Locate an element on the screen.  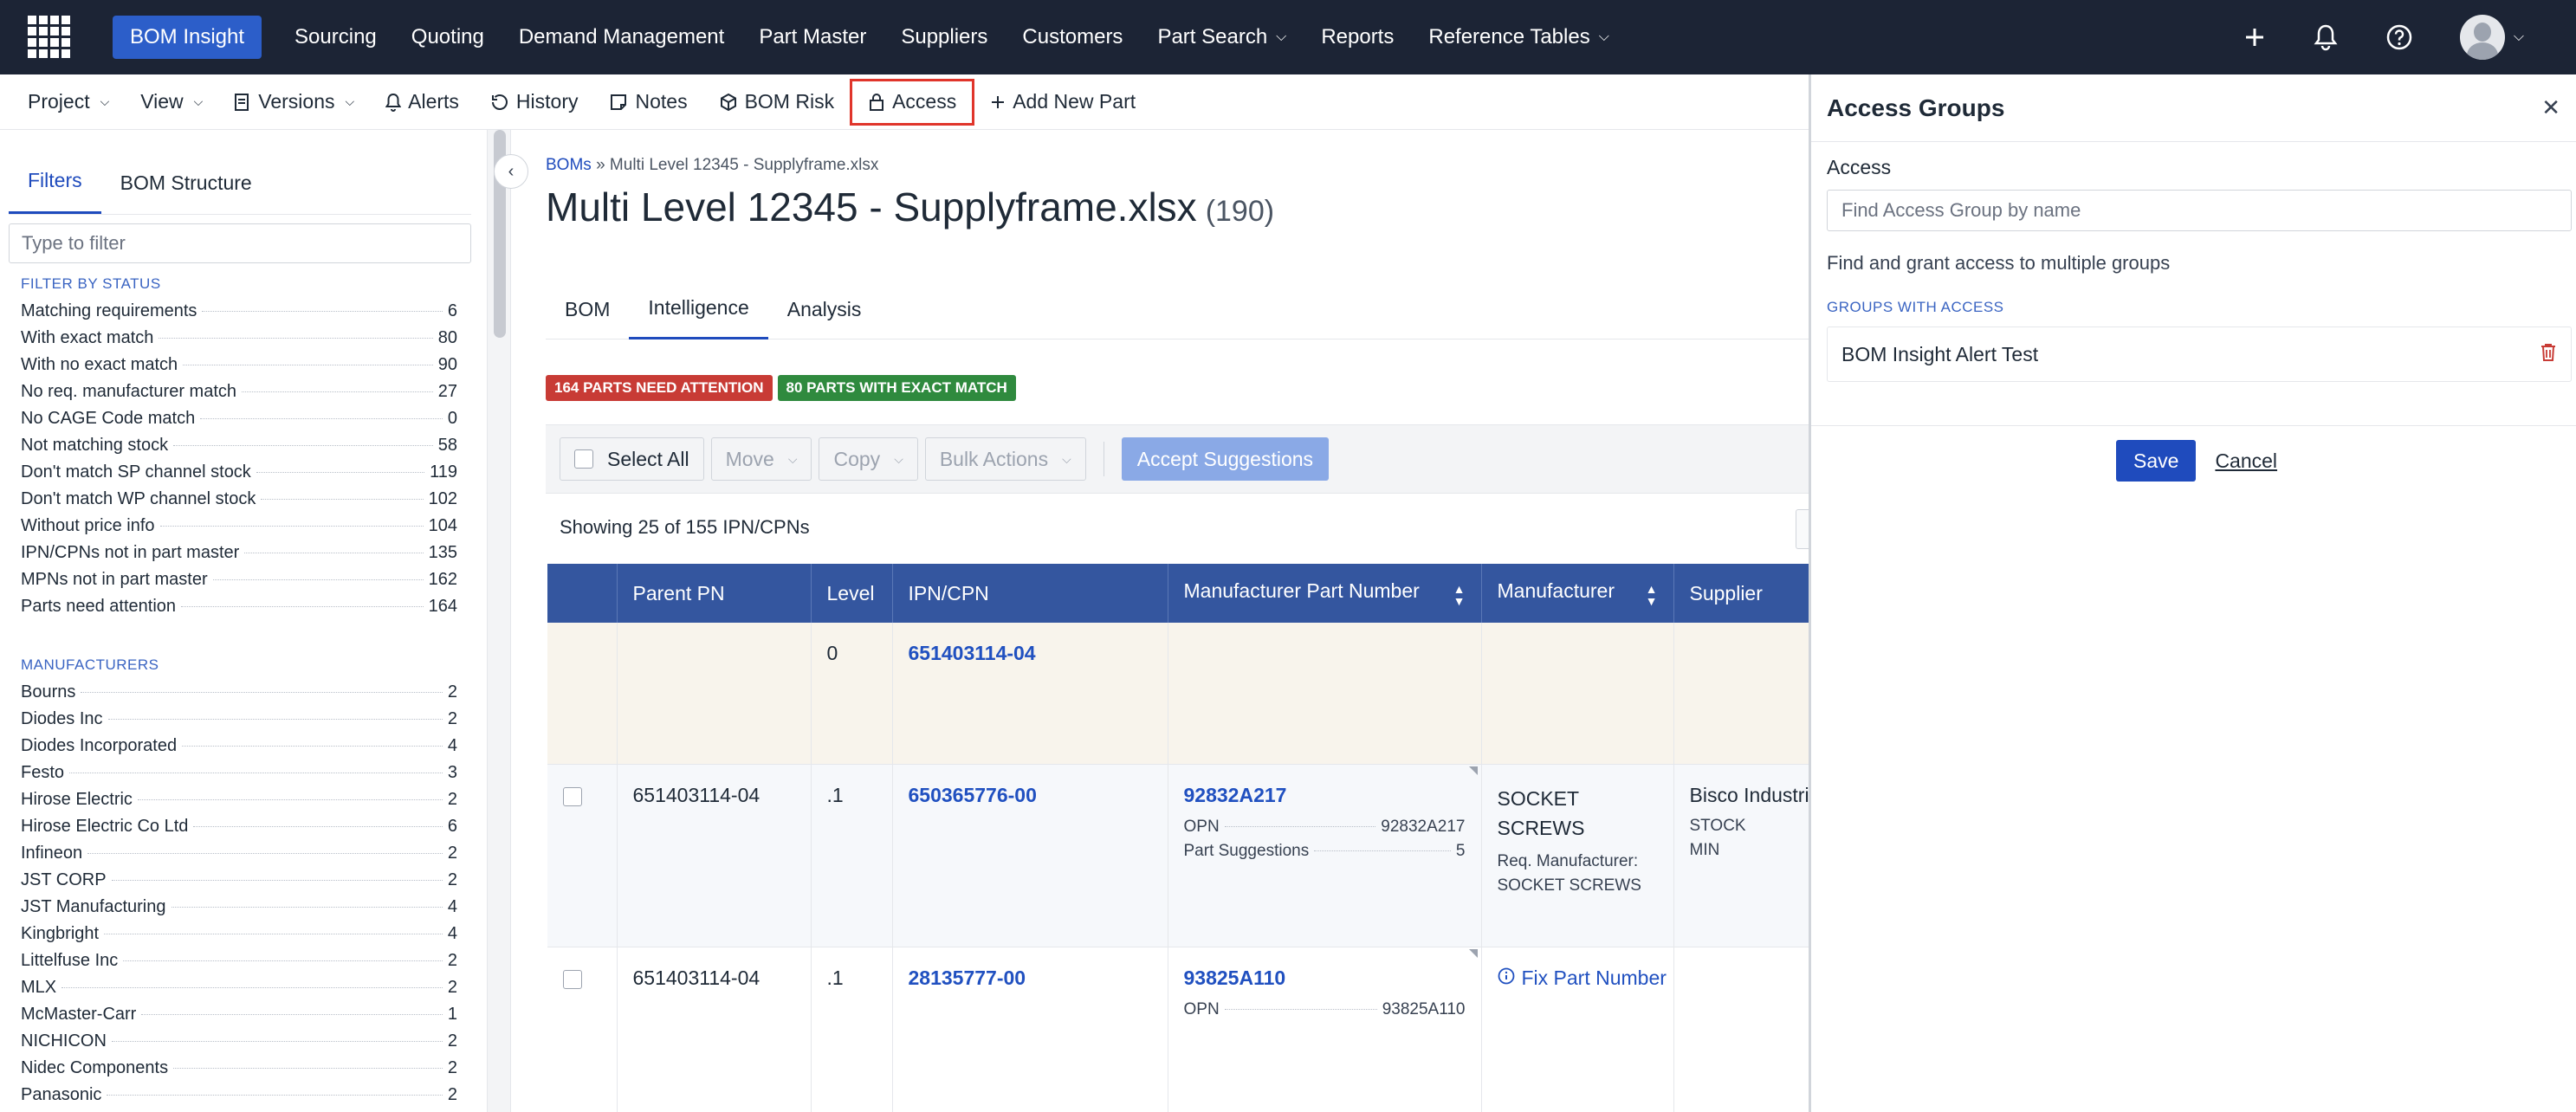
tab-intelligence: Intelligence is located at coordinates (698, 309).